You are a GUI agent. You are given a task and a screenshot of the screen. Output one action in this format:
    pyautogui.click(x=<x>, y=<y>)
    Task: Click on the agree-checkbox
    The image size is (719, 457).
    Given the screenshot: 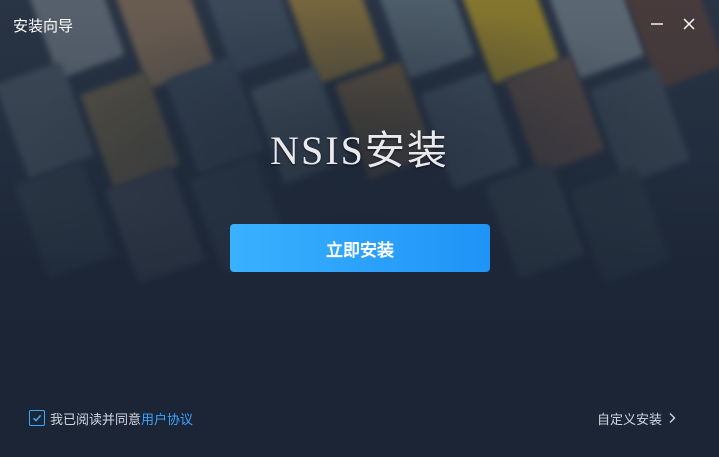 What is the action you would take?
    pyautogui.click(x=37, y=418)
    